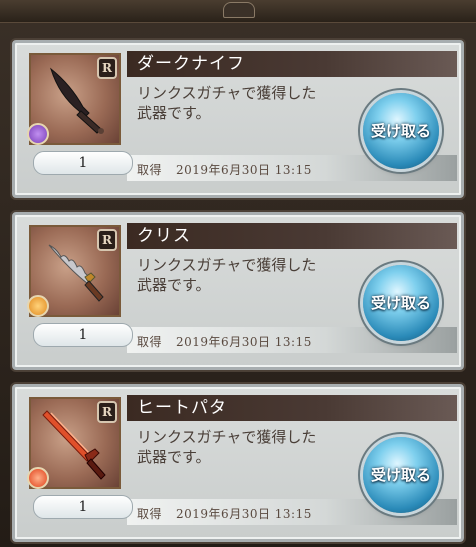 This screenshot has width=476, height=547. What do you see at coordinates (182, 408) in the screenshot?
I see `item-name: ヒートパタ` at bounding box center [182, 408].